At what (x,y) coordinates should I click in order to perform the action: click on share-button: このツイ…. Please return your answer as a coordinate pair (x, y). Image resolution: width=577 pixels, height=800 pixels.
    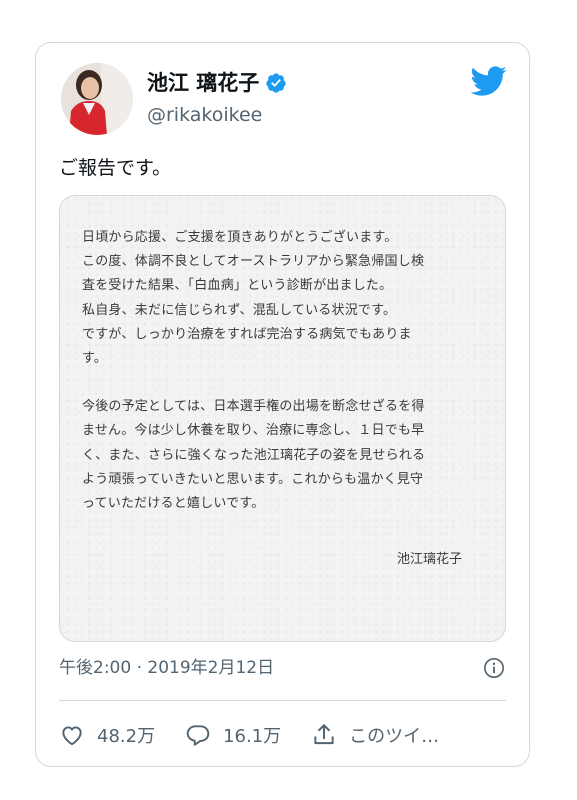
    Looking at the image, I should click on (375, 735).